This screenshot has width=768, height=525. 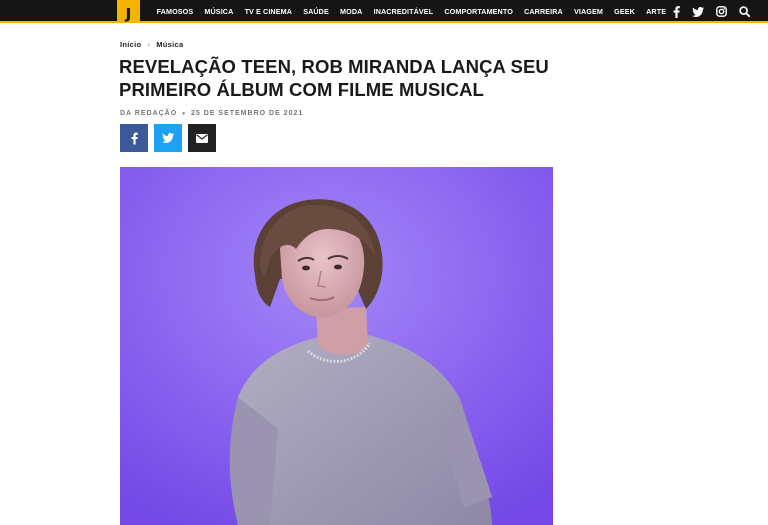 I want to click on share-facebook-button, so click(x=134, y=138).